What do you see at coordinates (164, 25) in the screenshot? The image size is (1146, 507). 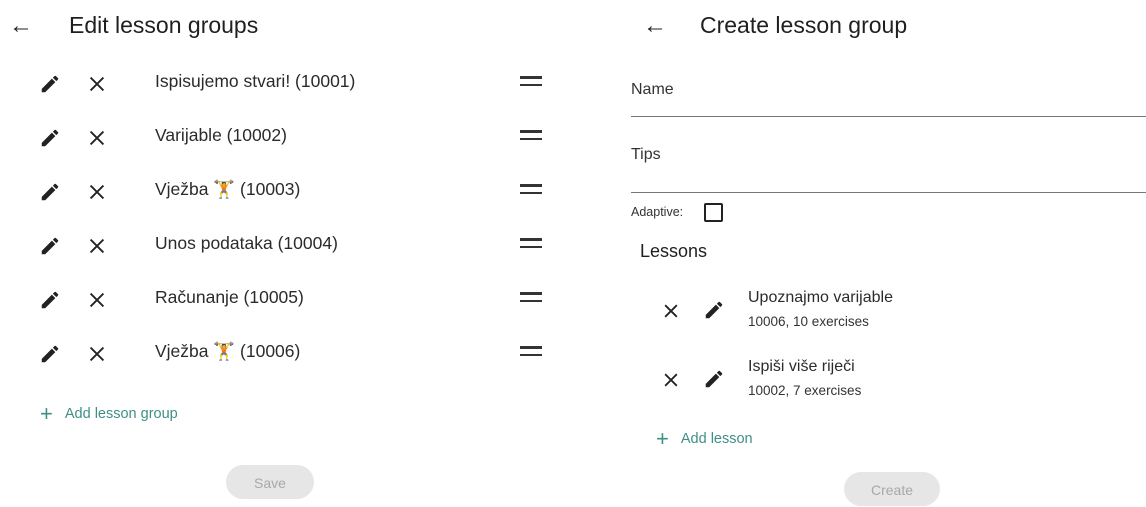 I see `page-title: Edit lesson groups` at bounding box center [164, 25].